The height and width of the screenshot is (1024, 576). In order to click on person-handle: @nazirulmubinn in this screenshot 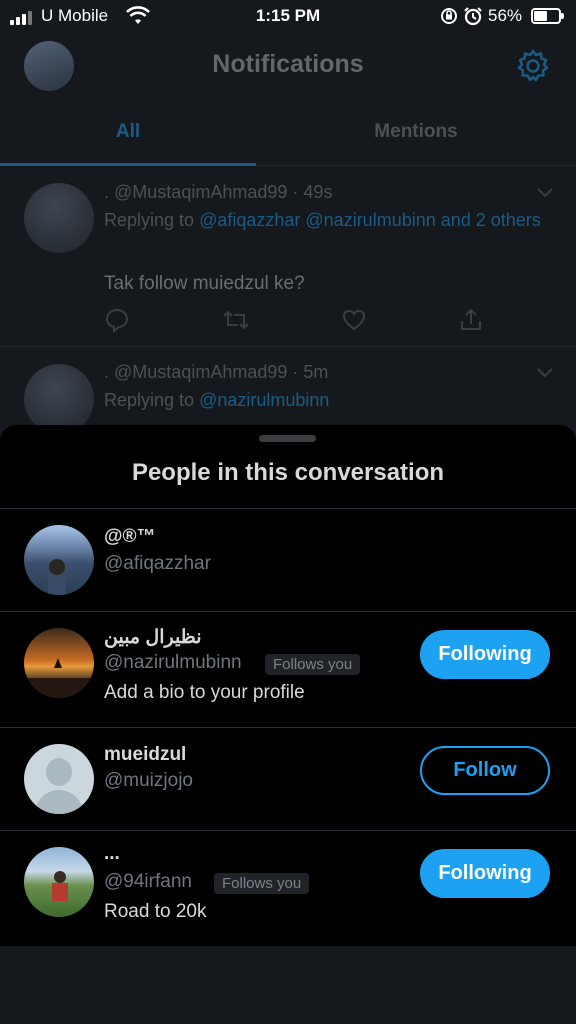, I will do `click(173, 662)`.